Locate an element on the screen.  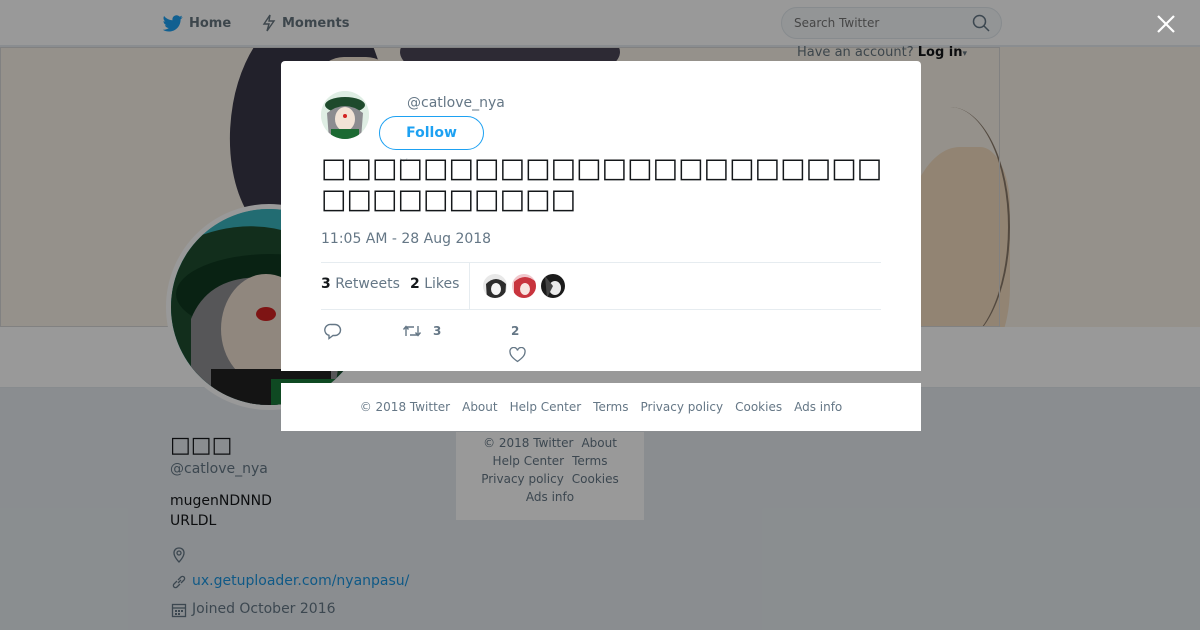
heart-icon is located at coordinates (517, 355).